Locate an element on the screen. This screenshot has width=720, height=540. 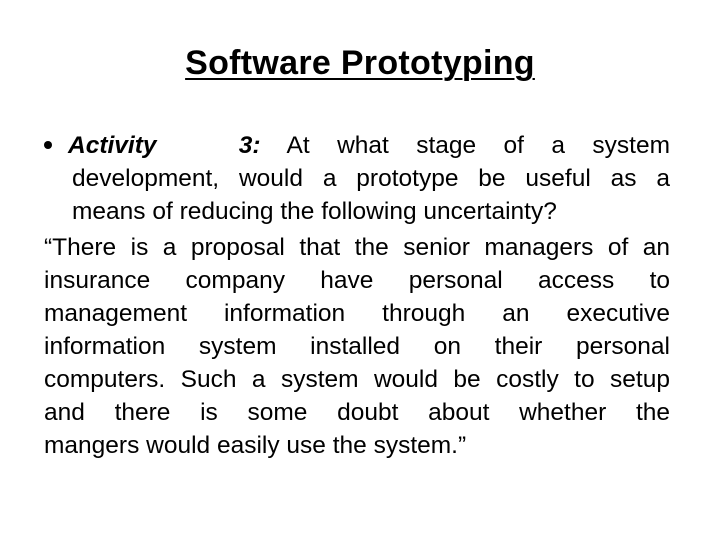
quote-line-7: mangers would easily use the system.” is located at coordinates (255, 445).